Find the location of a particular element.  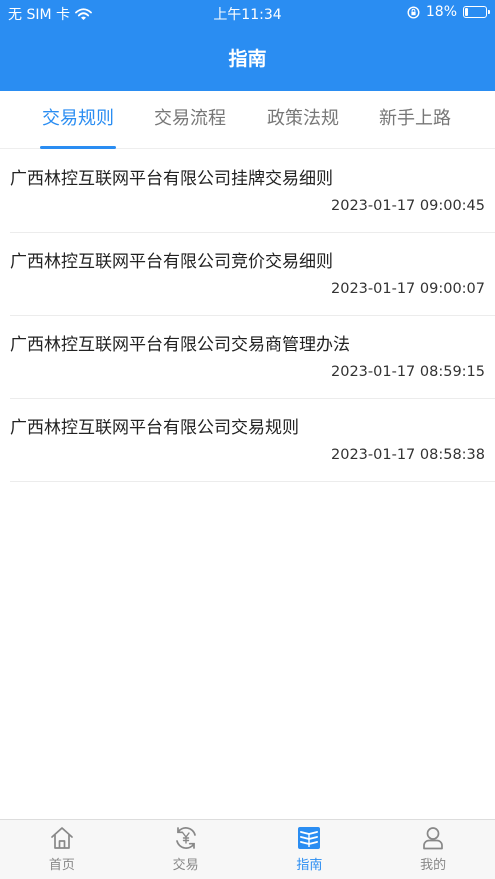

list-item: 广西林控互联网平台有限公司交易商管理办法 2023-01-17 08:59:15 is located at coordinates (252, 357).